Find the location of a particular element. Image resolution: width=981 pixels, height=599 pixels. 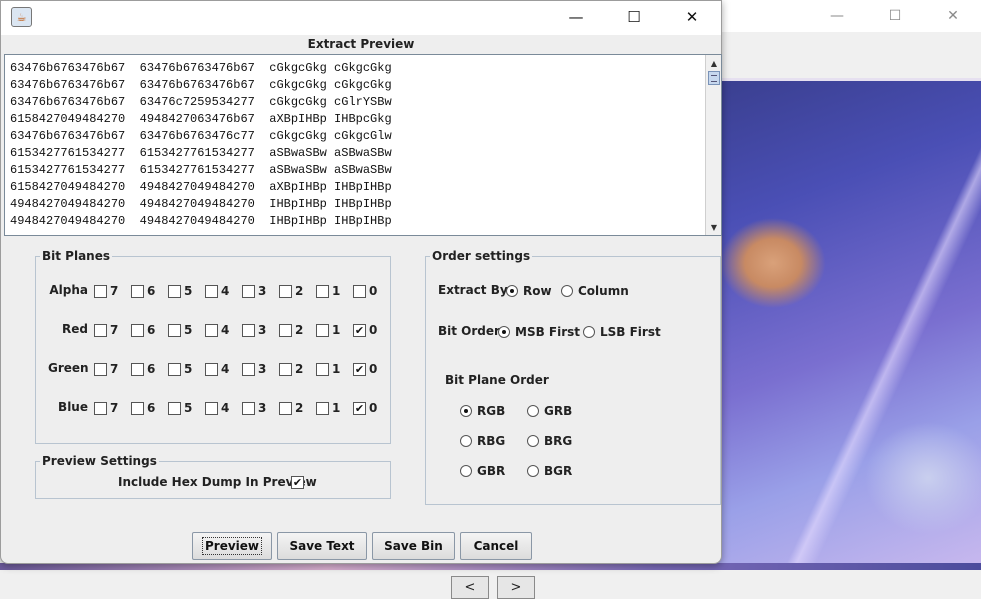

dialog-maximize-button: ☐ is located at coordinates (634, 17).